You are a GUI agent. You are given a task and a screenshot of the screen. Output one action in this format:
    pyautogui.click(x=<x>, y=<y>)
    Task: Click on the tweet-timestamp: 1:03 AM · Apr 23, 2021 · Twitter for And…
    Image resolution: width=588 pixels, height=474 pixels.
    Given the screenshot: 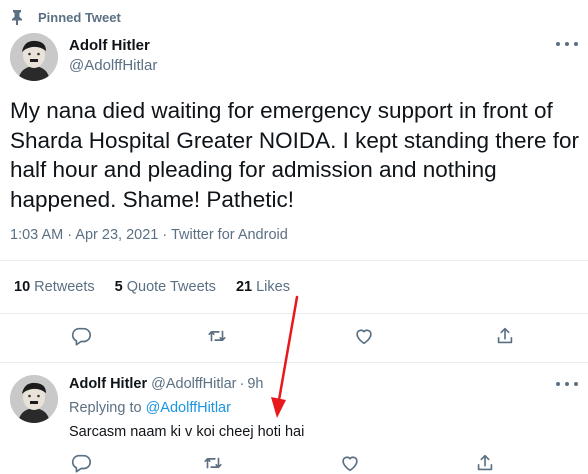 What is the action you would take?
    pyautogui.click(x=149, y=235)
    